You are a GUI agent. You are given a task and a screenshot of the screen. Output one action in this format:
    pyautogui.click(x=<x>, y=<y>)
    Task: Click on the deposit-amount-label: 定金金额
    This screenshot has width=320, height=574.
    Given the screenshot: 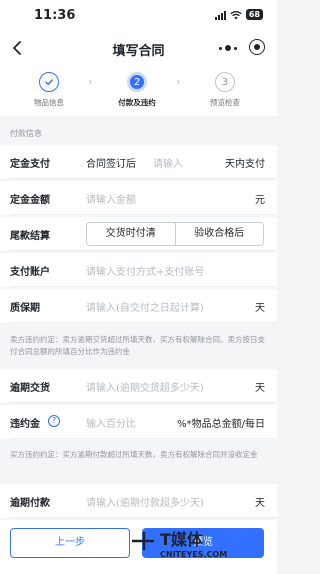 What is the action you would take?
    pyautogui.click(x=30, y=200)
    